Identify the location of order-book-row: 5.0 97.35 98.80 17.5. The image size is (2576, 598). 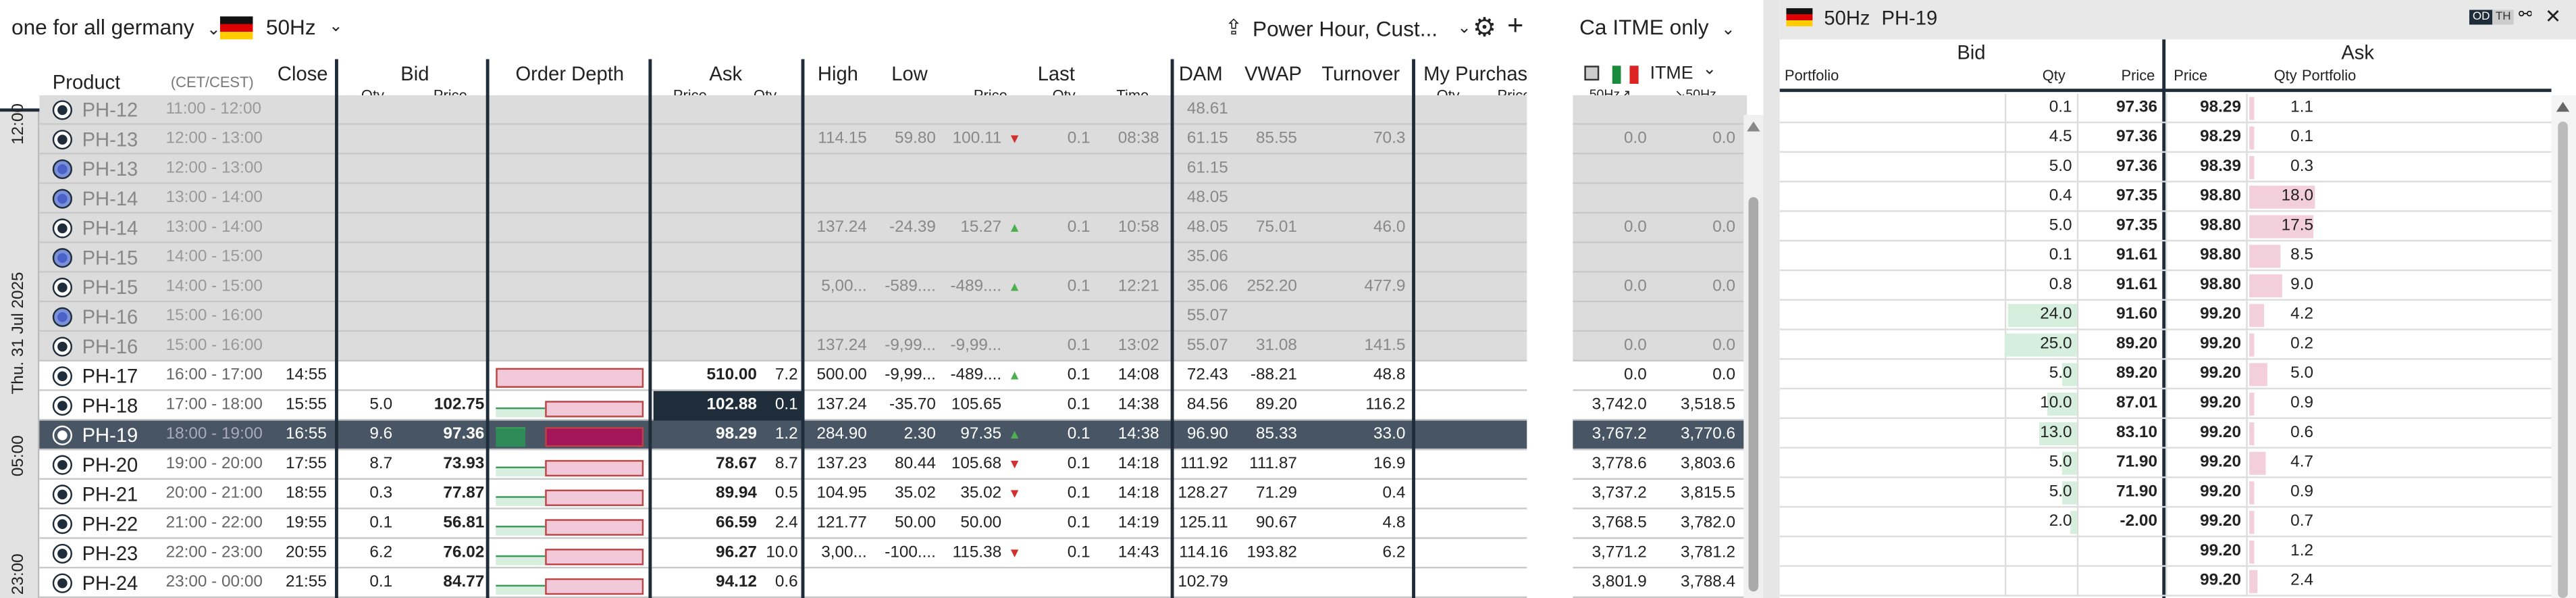
(2165, 226).